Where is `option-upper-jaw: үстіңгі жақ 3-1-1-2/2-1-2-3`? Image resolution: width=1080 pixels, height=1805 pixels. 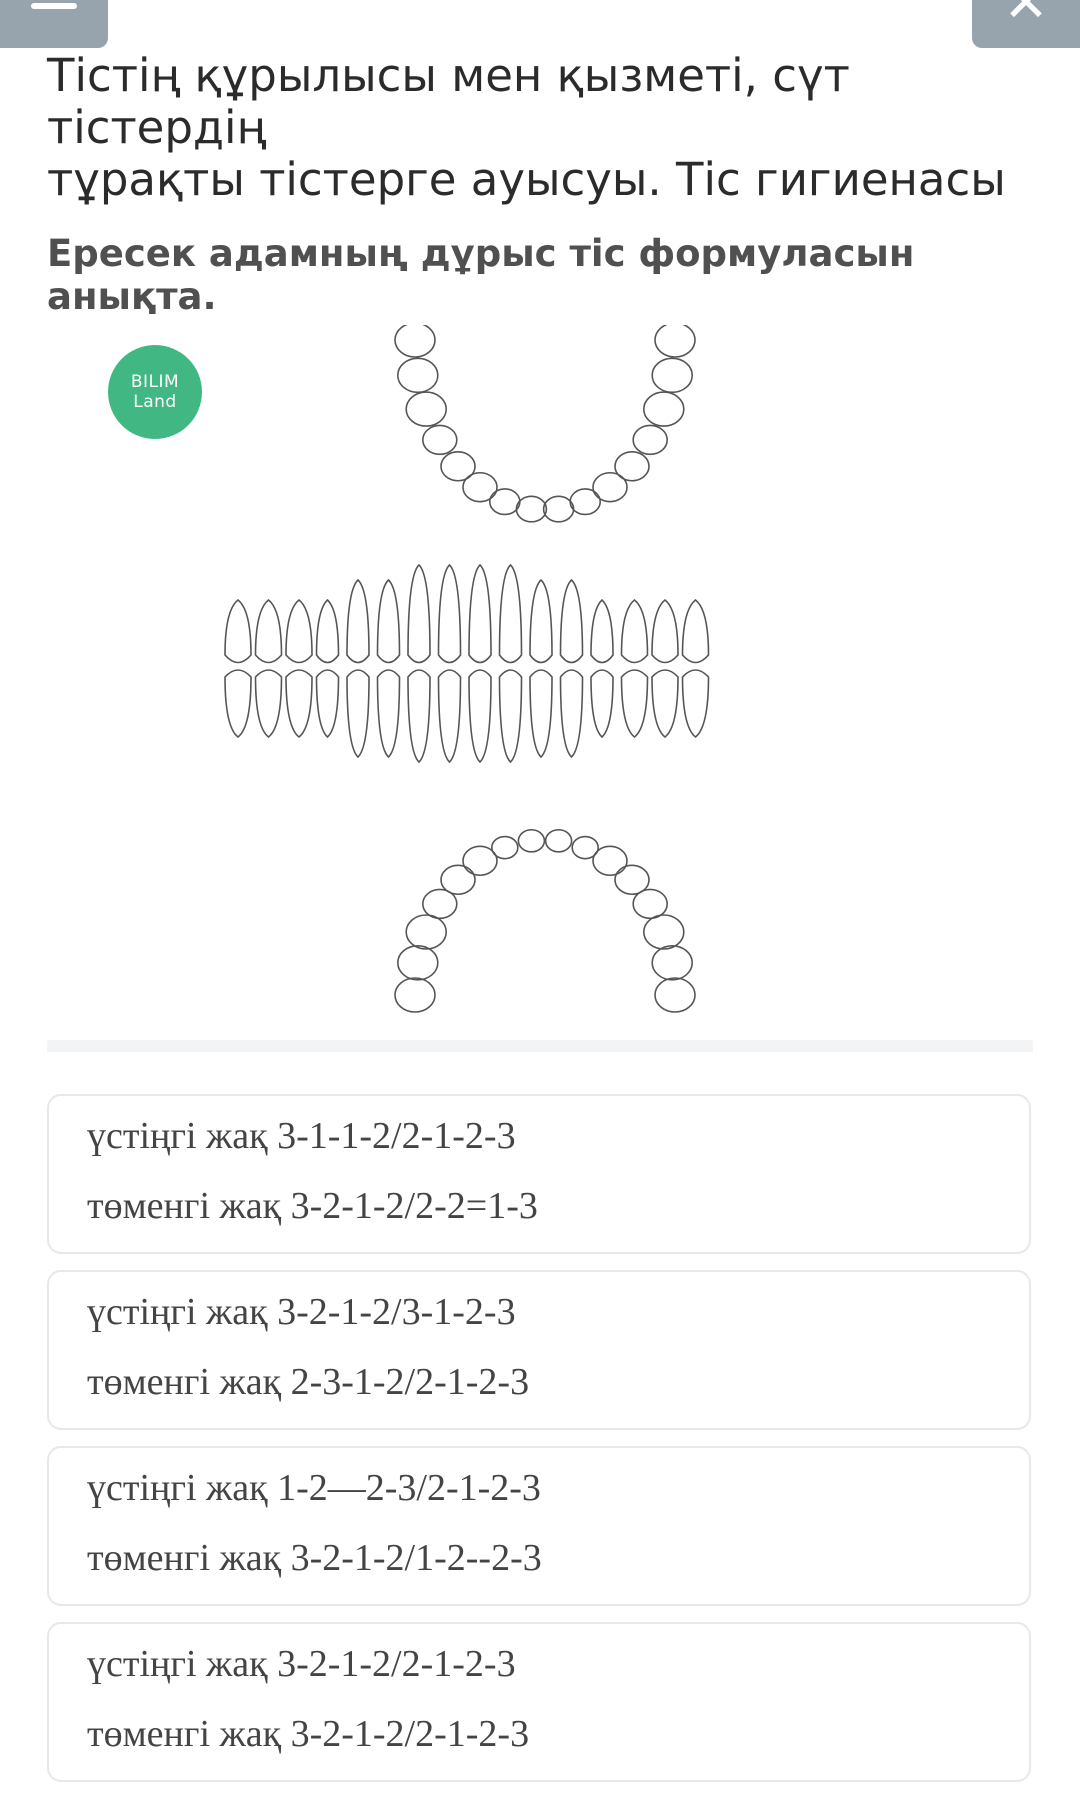 option-upper-jaw: үстіңгі жақ 3-1-1-2/2-1-2-3 is located at coordinates (301, 1136).